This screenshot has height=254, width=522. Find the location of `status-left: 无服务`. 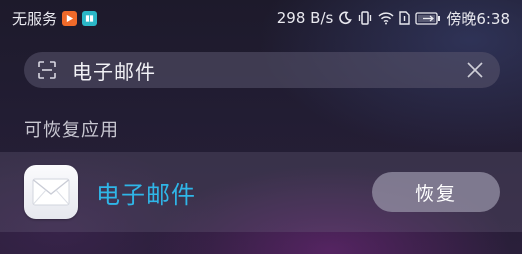

status-left: 无服务 is located at coordinates (55, 18).